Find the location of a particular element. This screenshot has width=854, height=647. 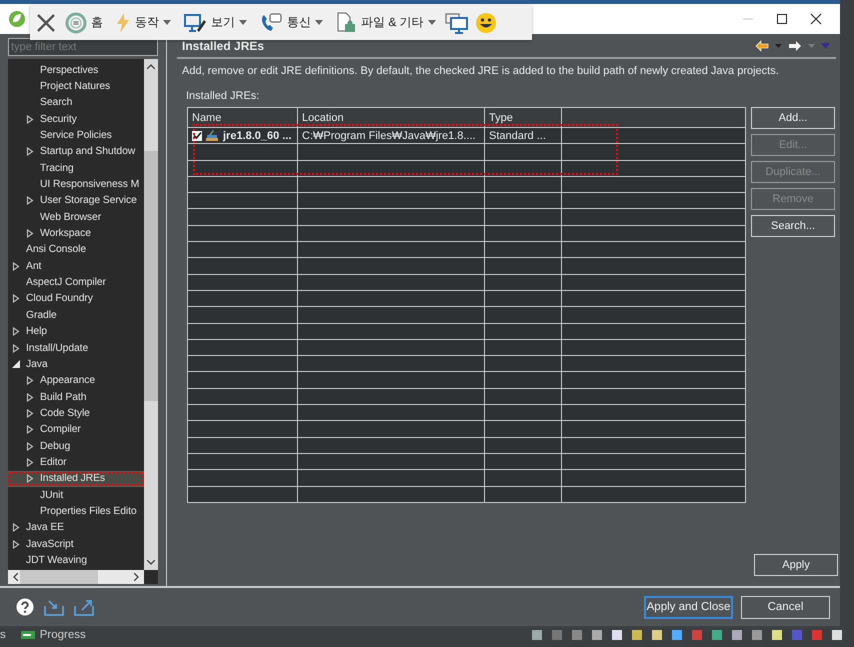

status-text: s is located at coordinates (3, 634).